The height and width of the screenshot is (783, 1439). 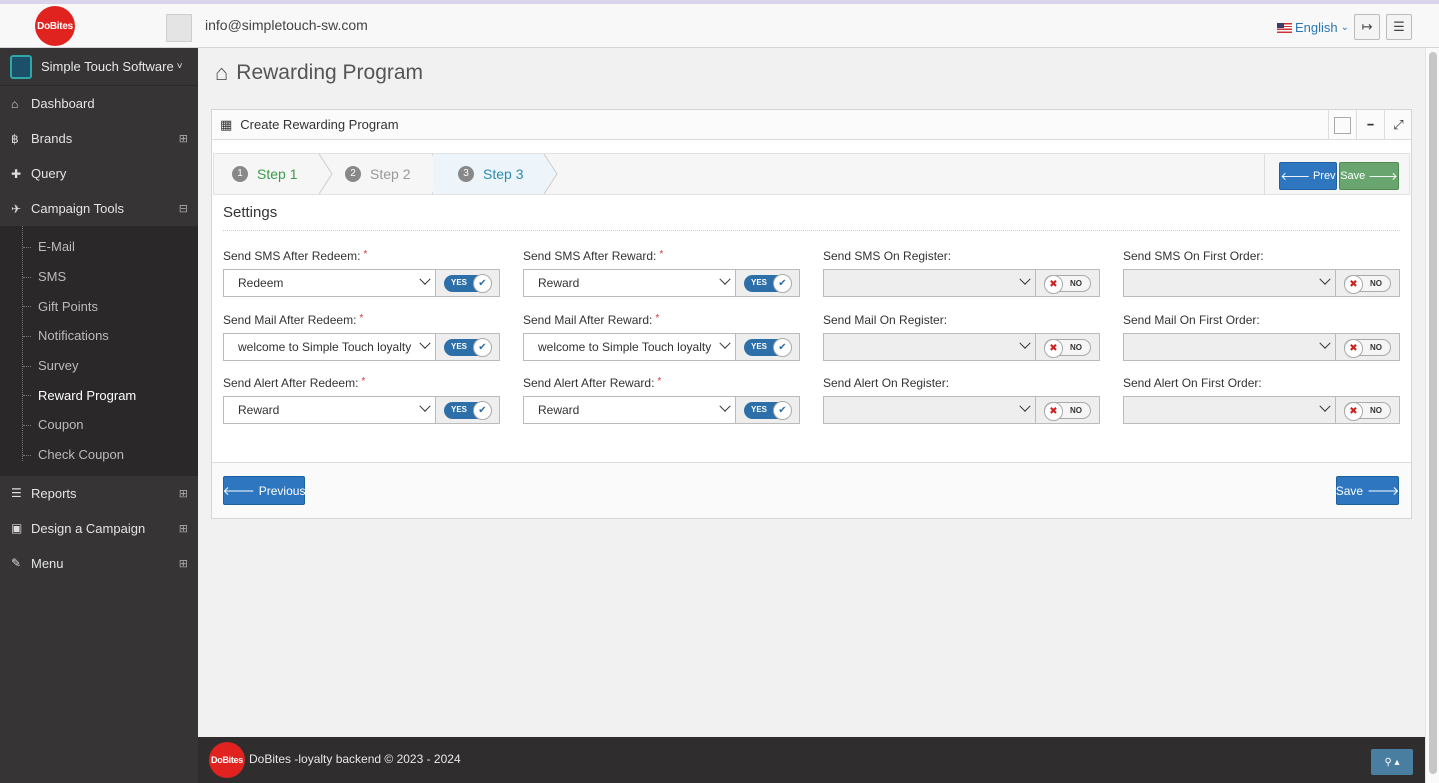 I want to click on wizard-step-1: 1 Step 1, so click(x=264, y=174).